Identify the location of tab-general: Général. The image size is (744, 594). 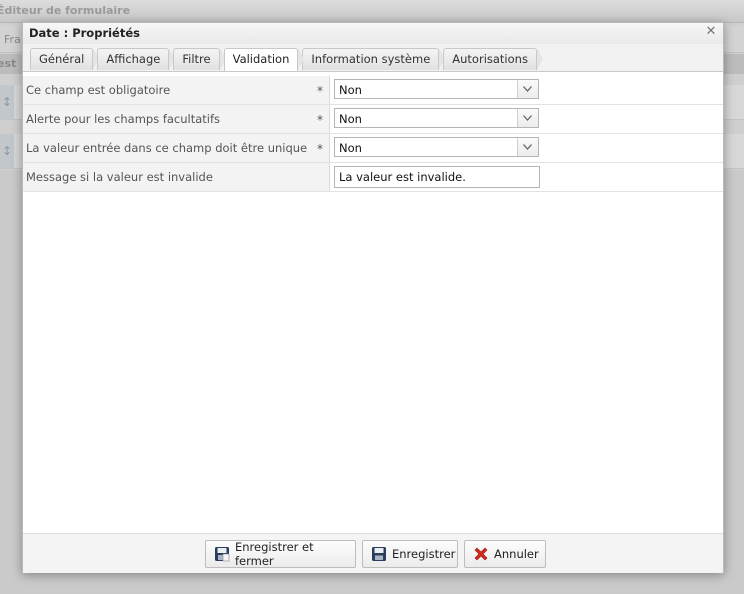
(65, 59).